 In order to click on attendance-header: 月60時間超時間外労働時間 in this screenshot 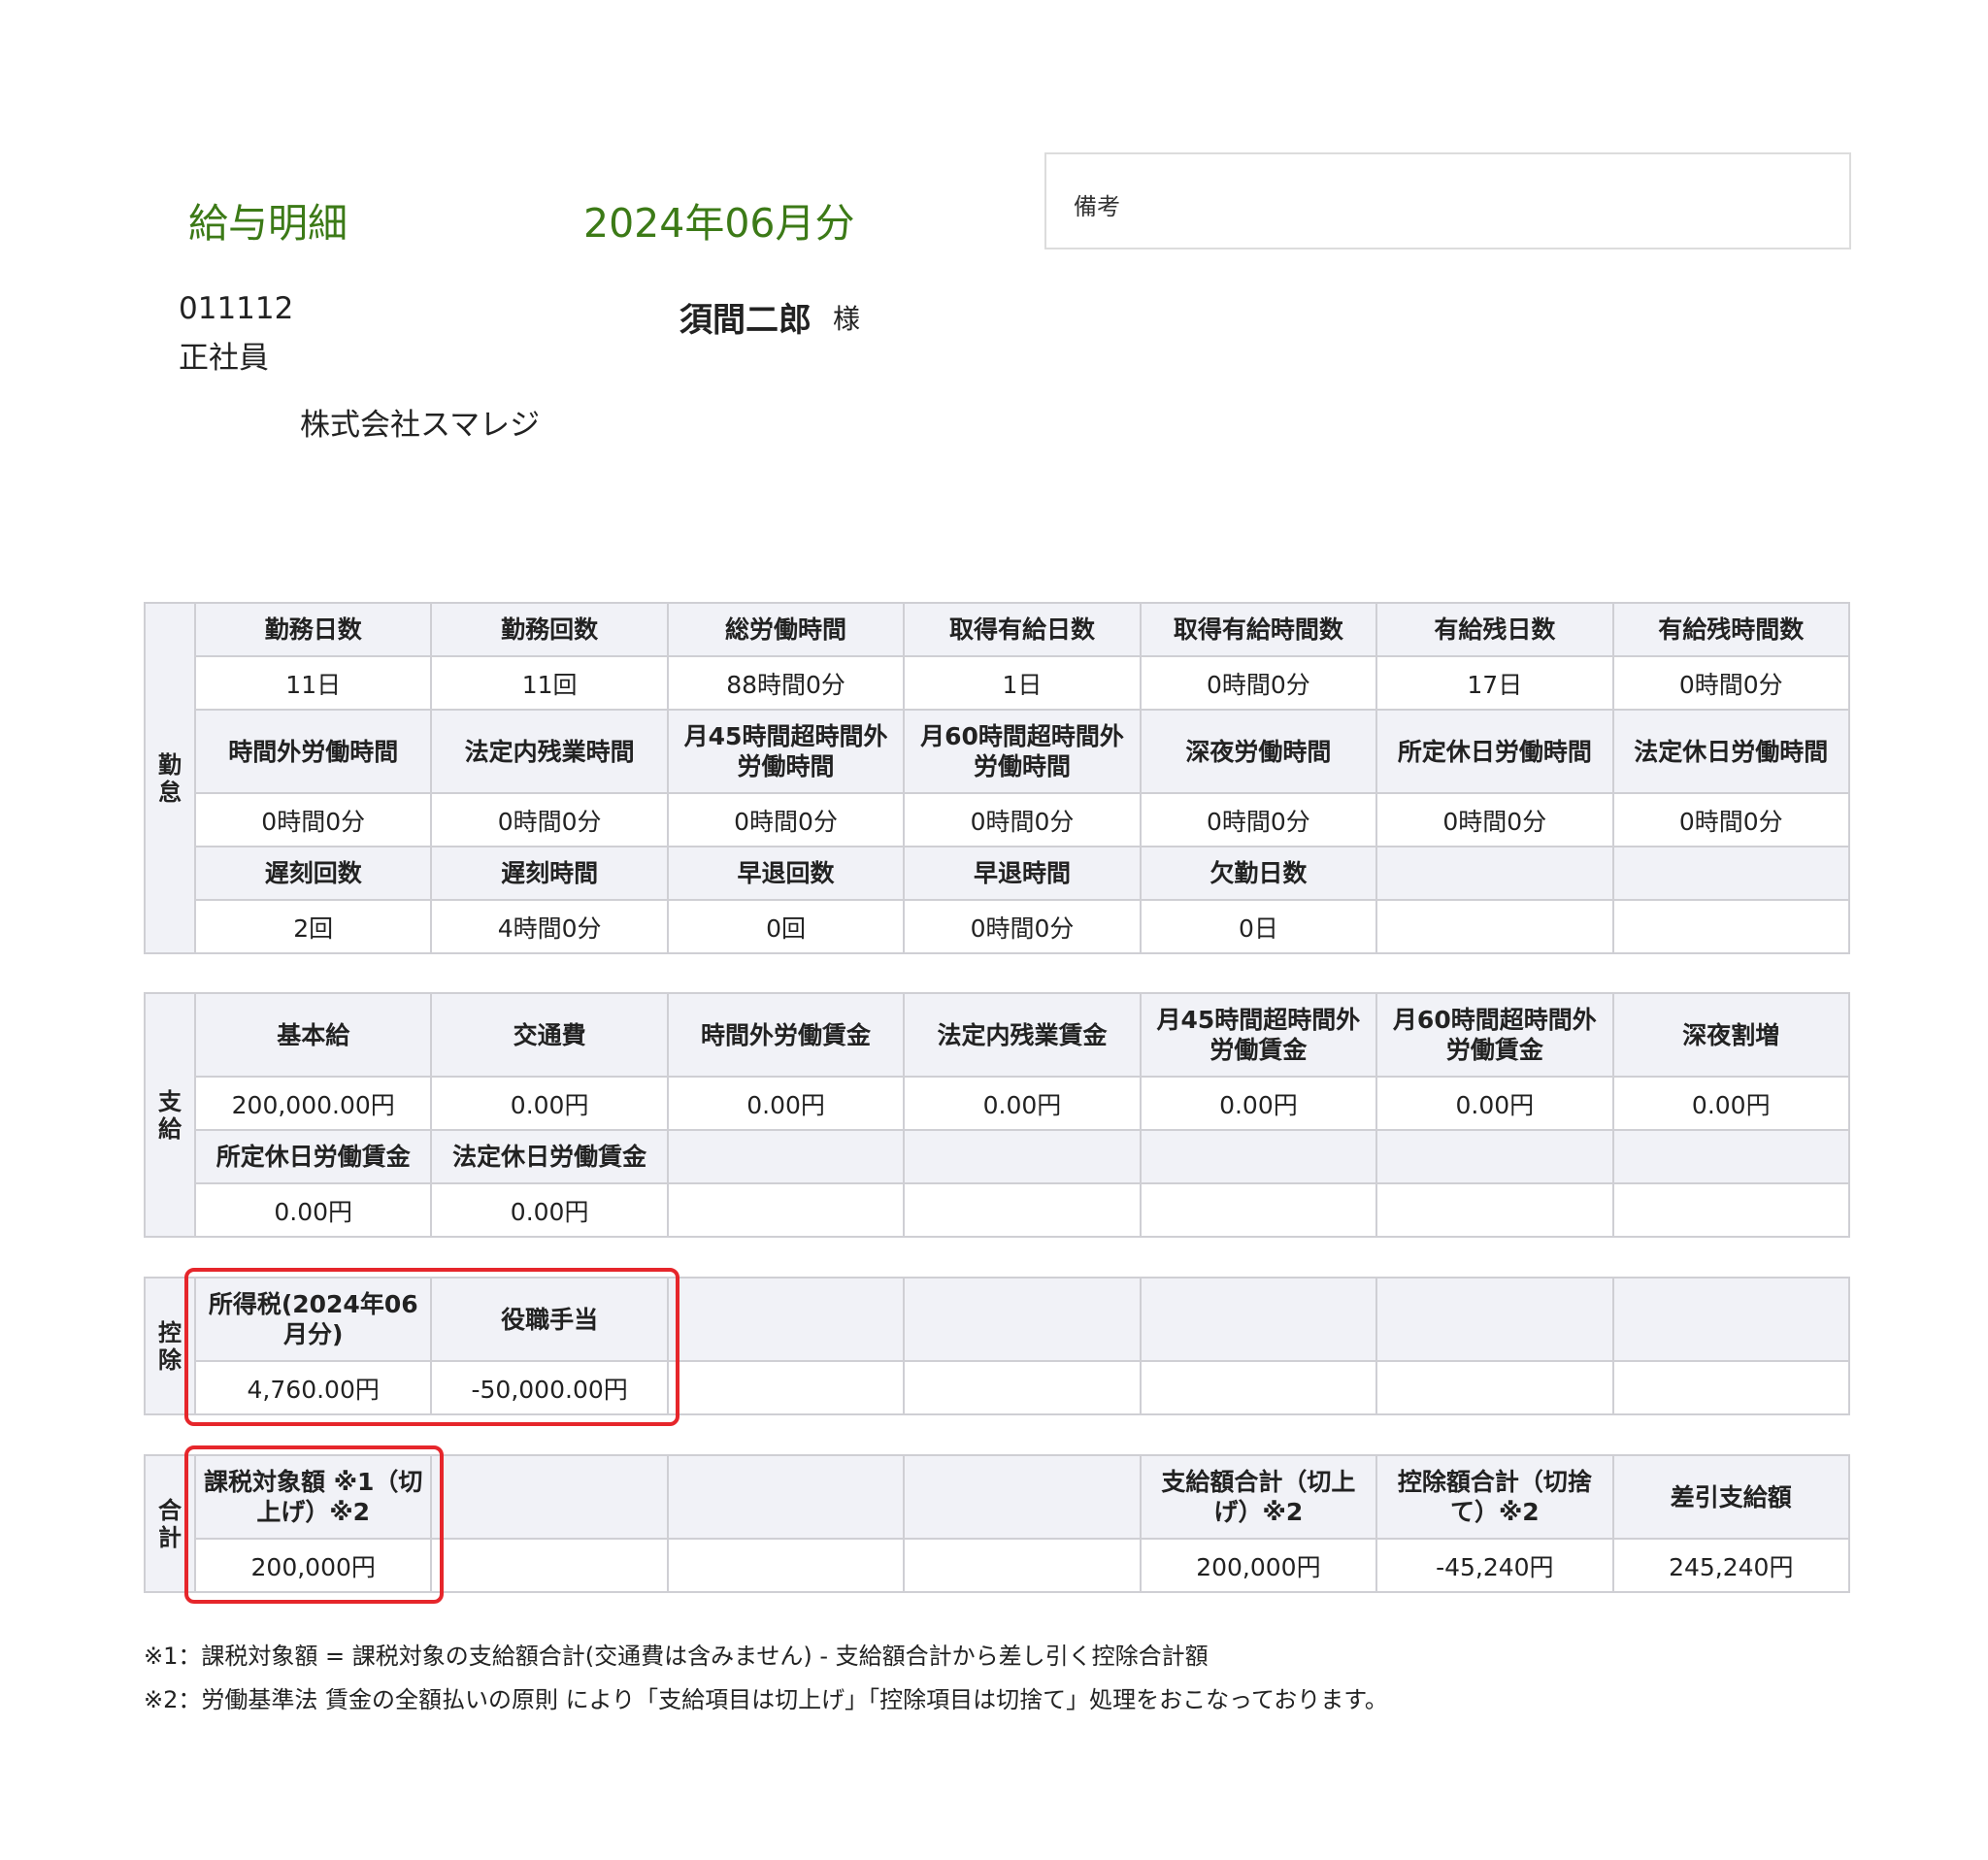, I will do `click(1023, 751)`.